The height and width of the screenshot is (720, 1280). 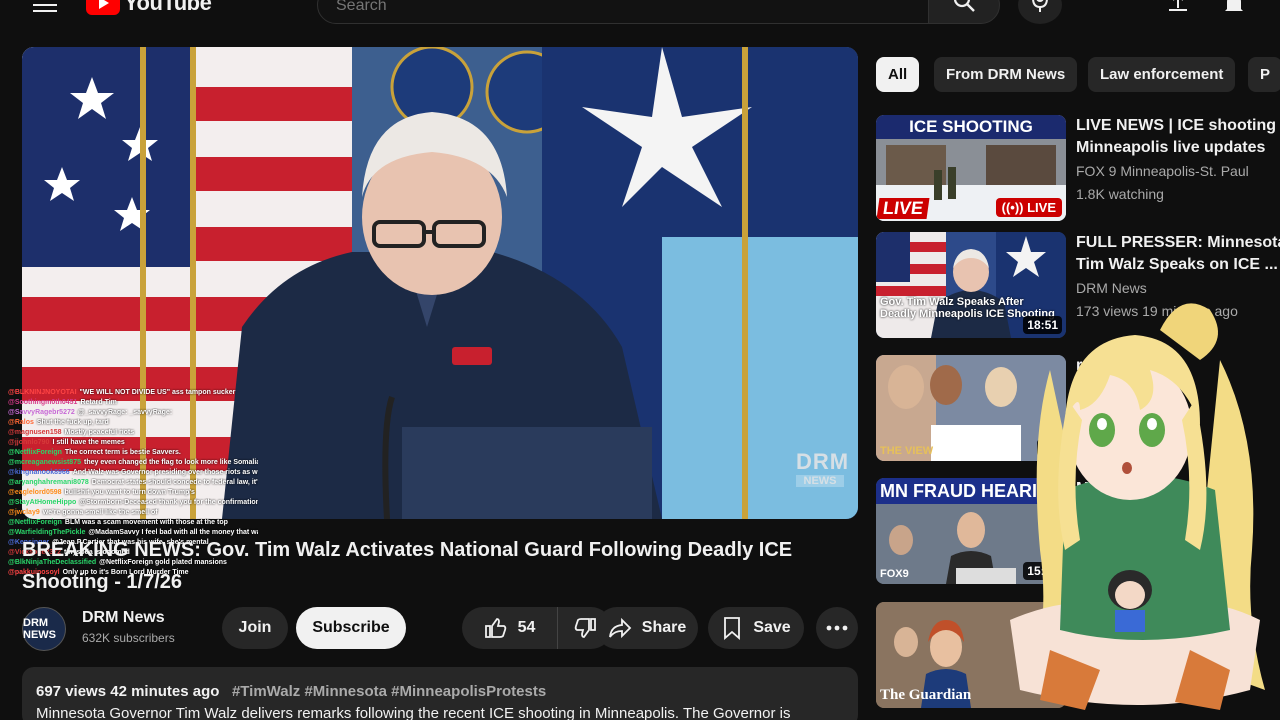 I want to click on recommended-stats: 1.8K watching, so click(x=1120, y=194).